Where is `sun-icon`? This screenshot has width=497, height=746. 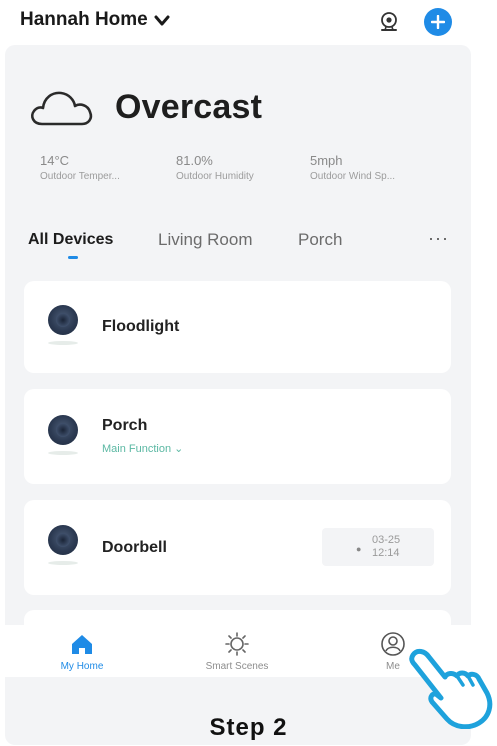
sun-icon is located at coordinates (237, 644).